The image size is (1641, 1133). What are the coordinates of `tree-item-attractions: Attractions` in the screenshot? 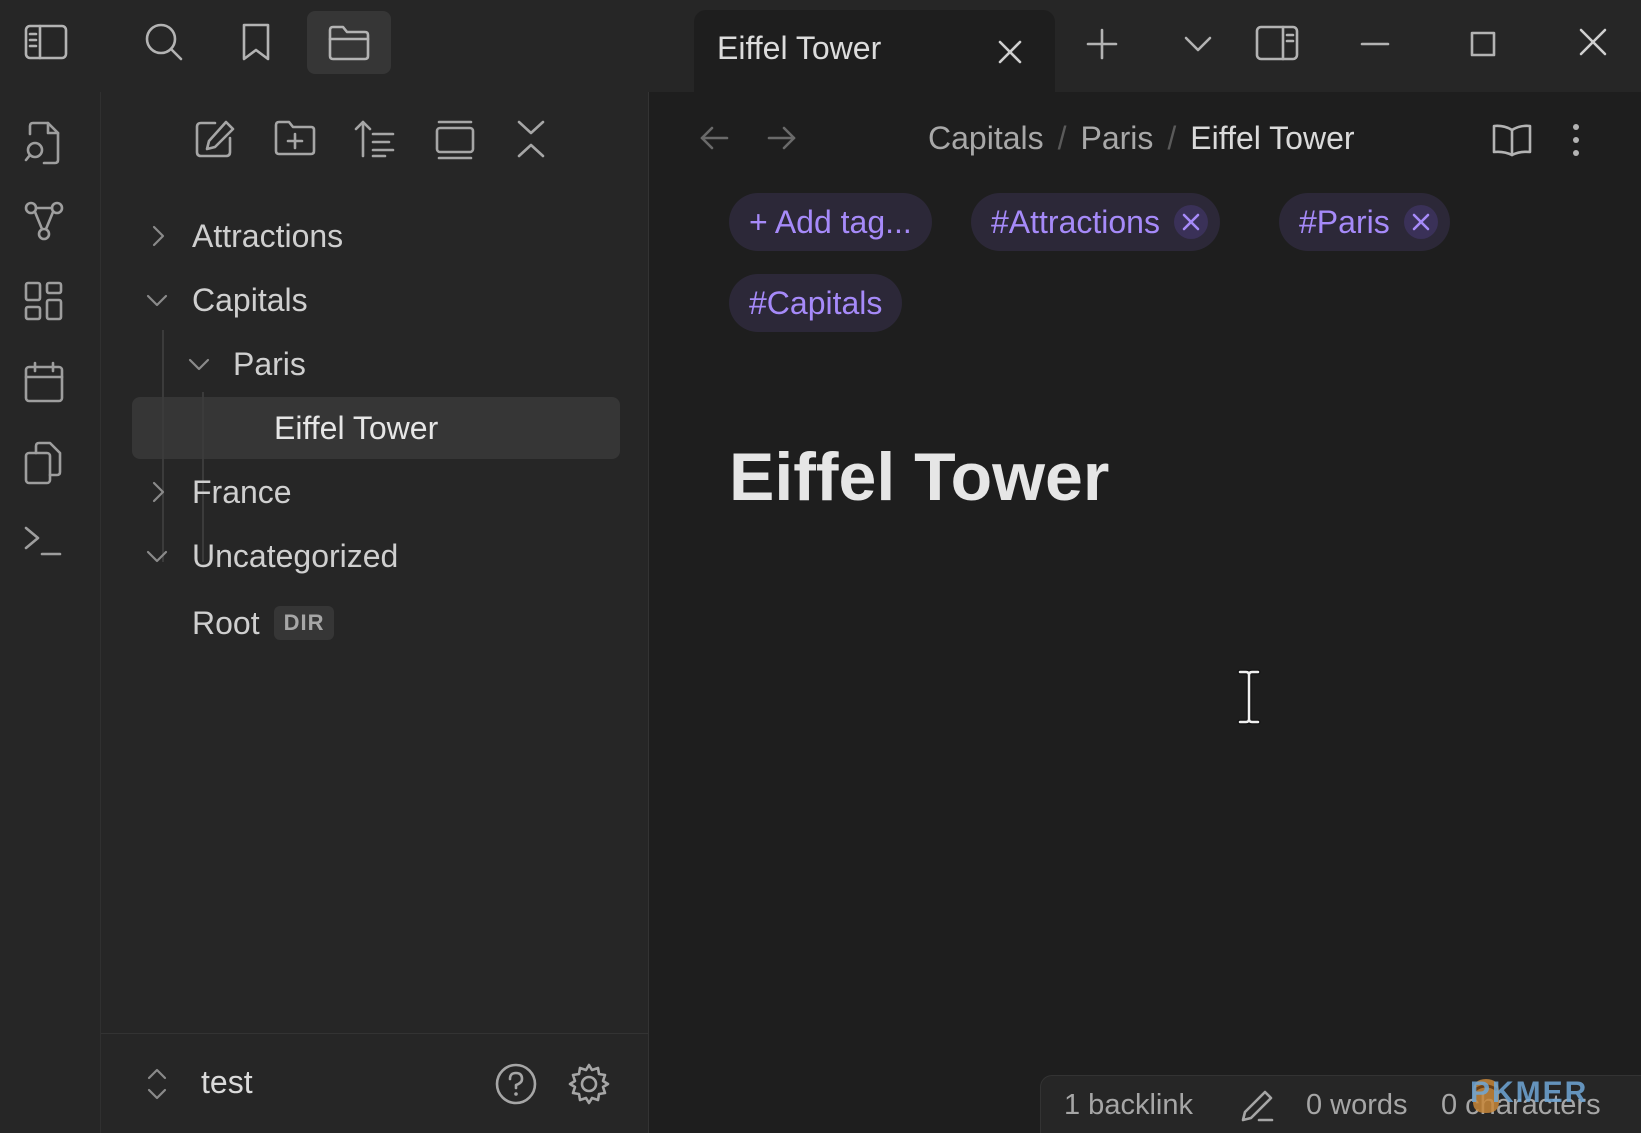 It's located at (376, 236).